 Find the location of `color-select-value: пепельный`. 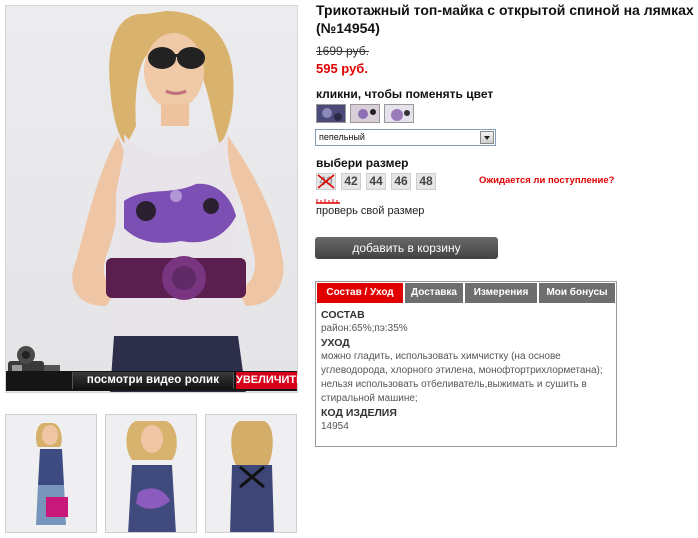

color-select-value: пепельный is located at coordinates (342, 137).